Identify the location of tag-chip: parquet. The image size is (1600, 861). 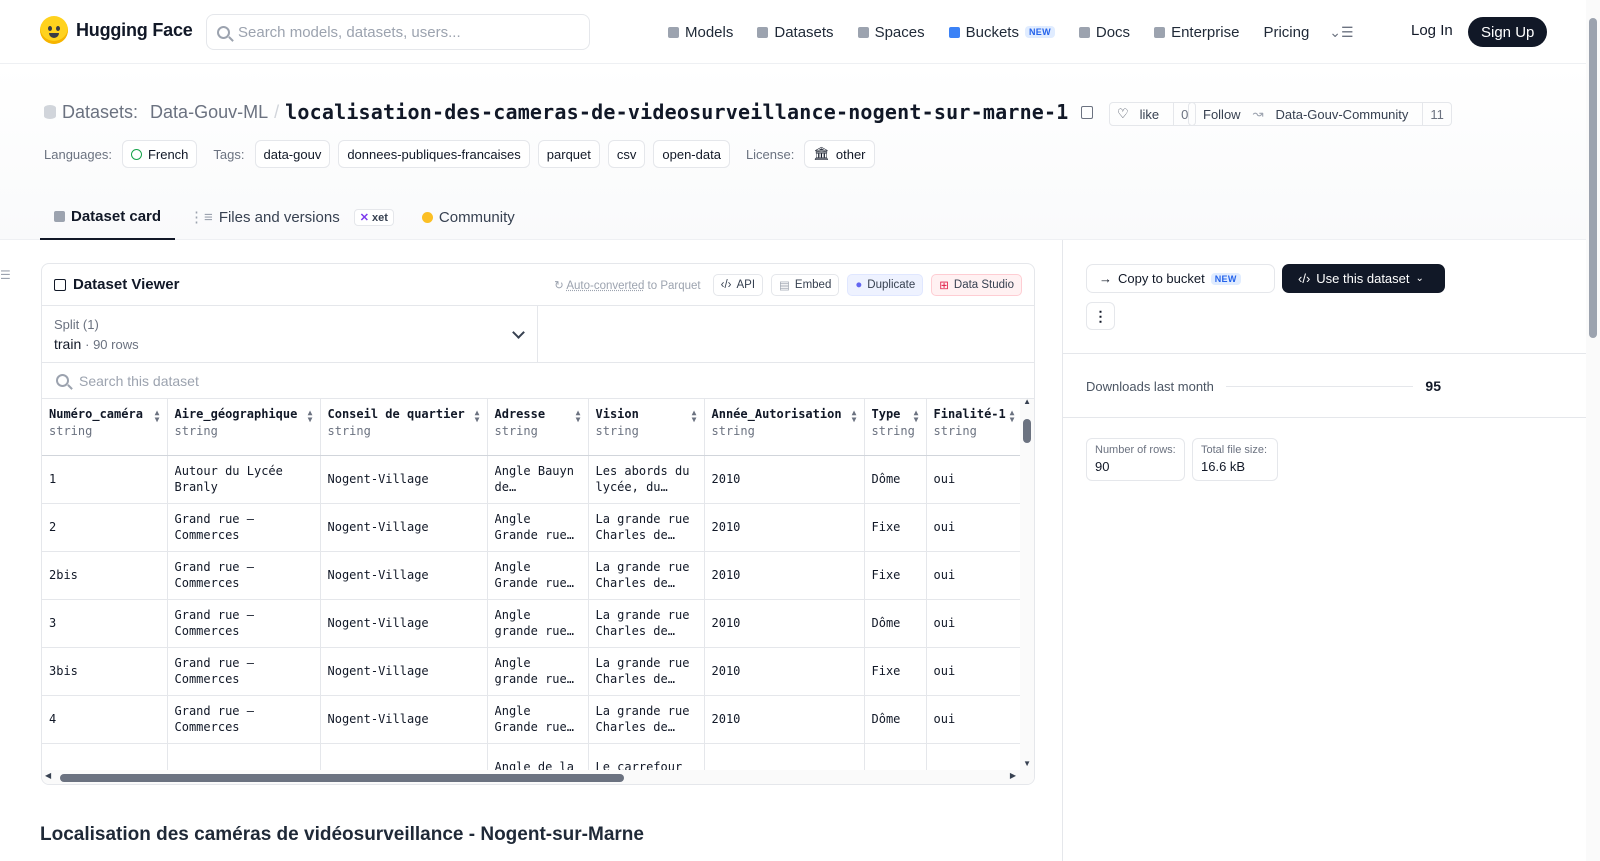
(568, 154).